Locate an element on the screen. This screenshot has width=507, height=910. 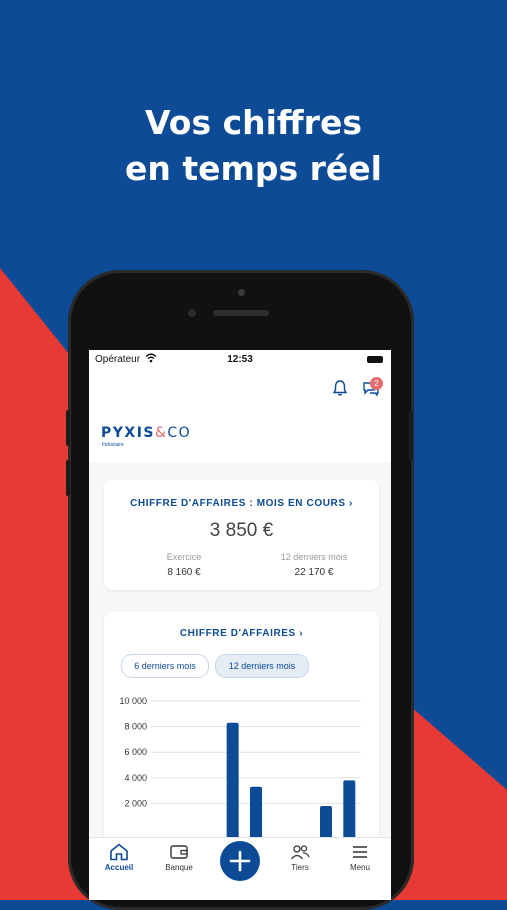
tab-label: Banque is located at coordinates (179, 867).